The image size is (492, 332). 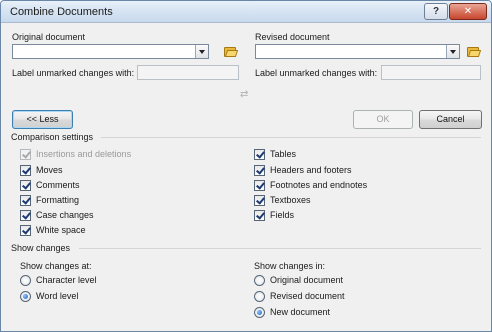 What do you see at coordinates (290, 266) in the screenshot?
I see `show-changes-in-label: Show changes in:` at bounding box center [290, 266].